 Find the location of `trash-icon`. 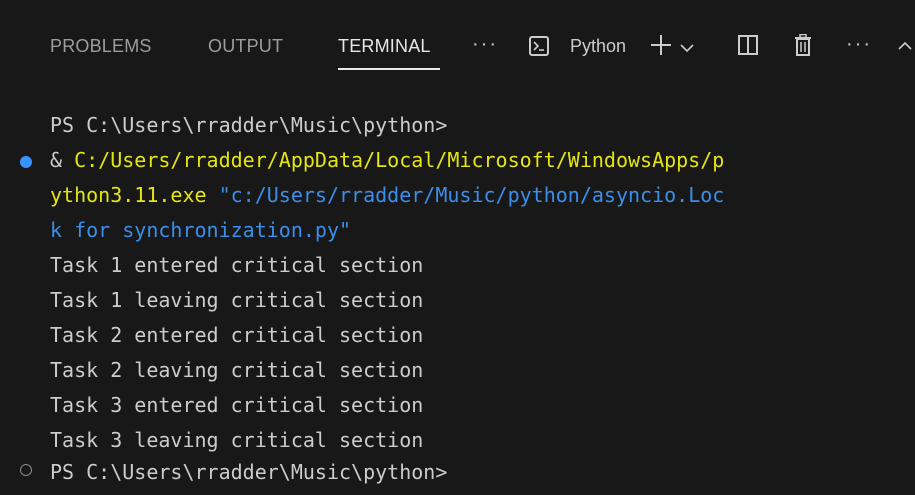

trash-icon is located at coordinates (803, 47).